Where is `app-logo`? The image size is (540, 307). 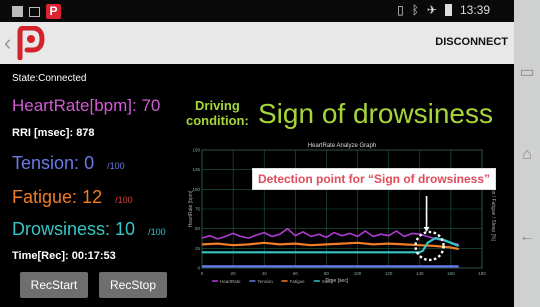 app-logo is located at coordinates (31, 43).